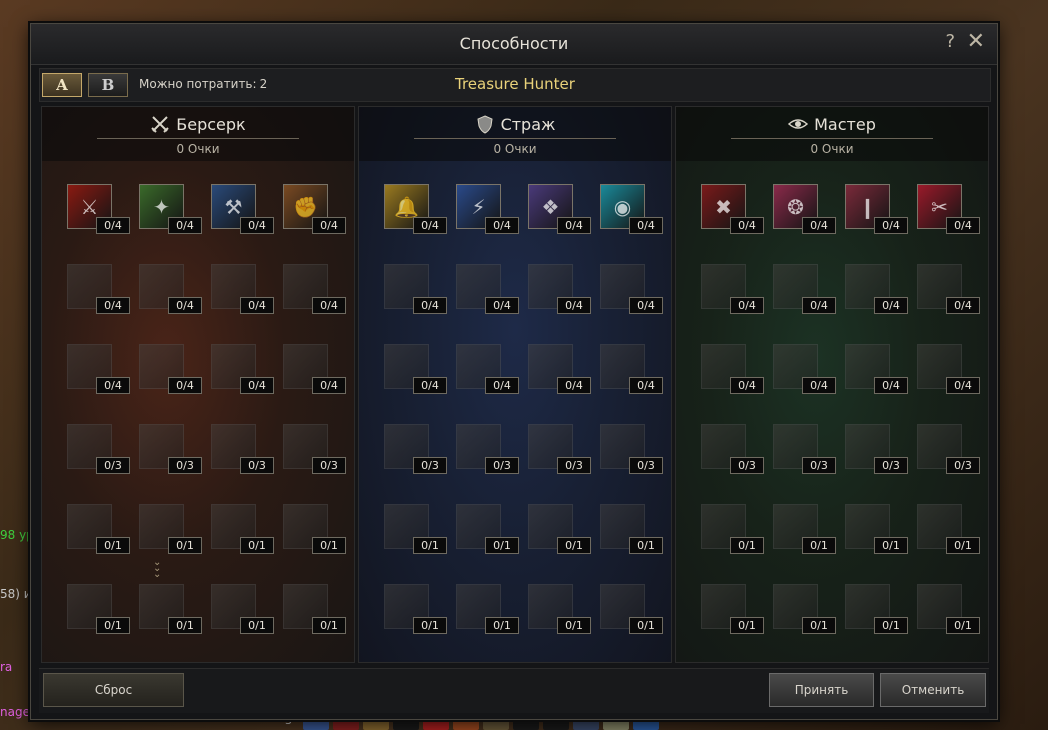 This screenshot has height=730, width=1048. Describe the element at coordinates (950, 41) in the screenshot. I see `help-button: ?` at that location.